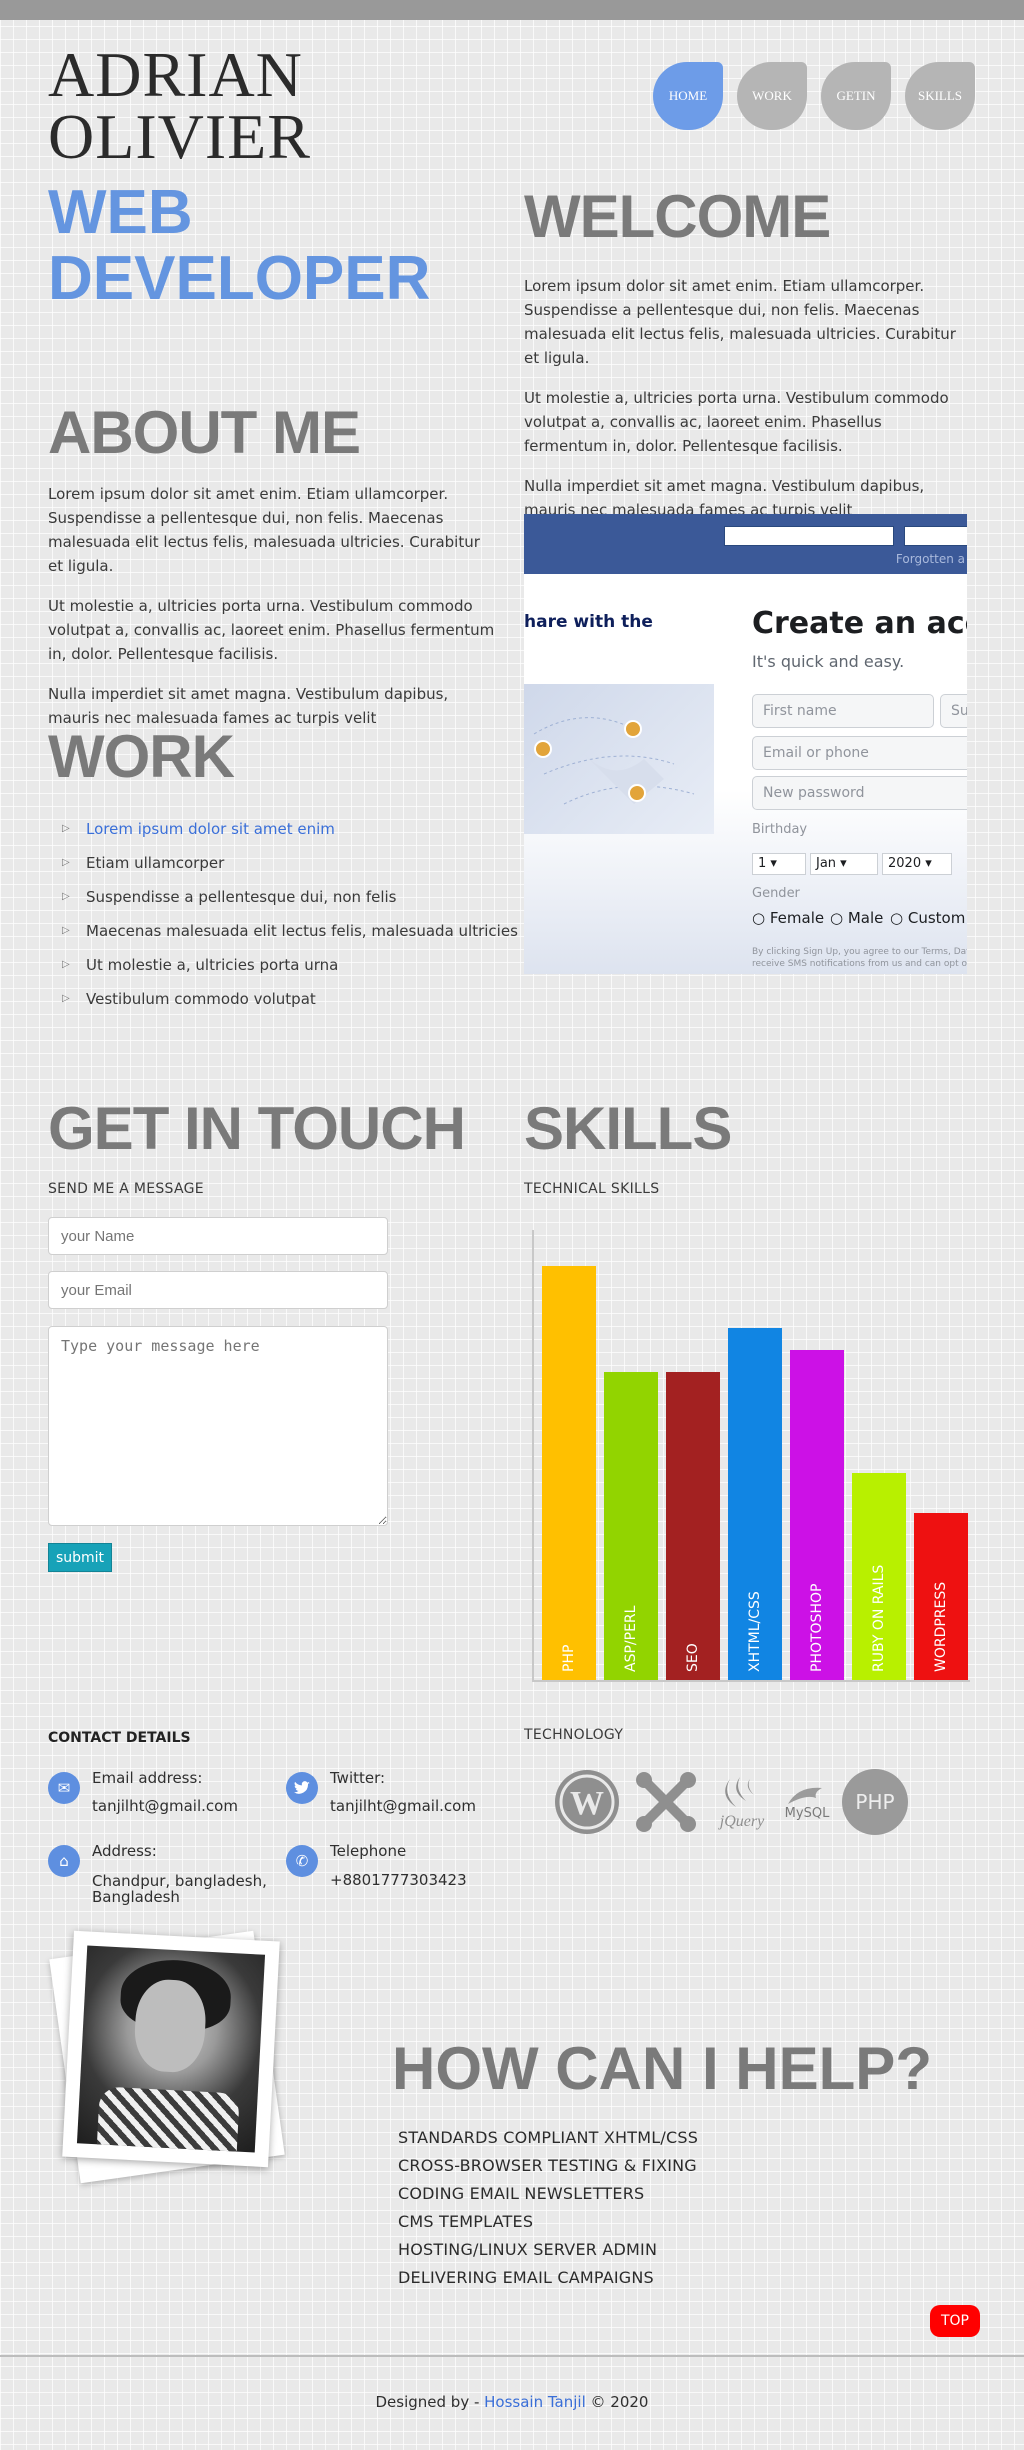  I want to click on role-title: WEB DEVELOPER, so click(239, 246).